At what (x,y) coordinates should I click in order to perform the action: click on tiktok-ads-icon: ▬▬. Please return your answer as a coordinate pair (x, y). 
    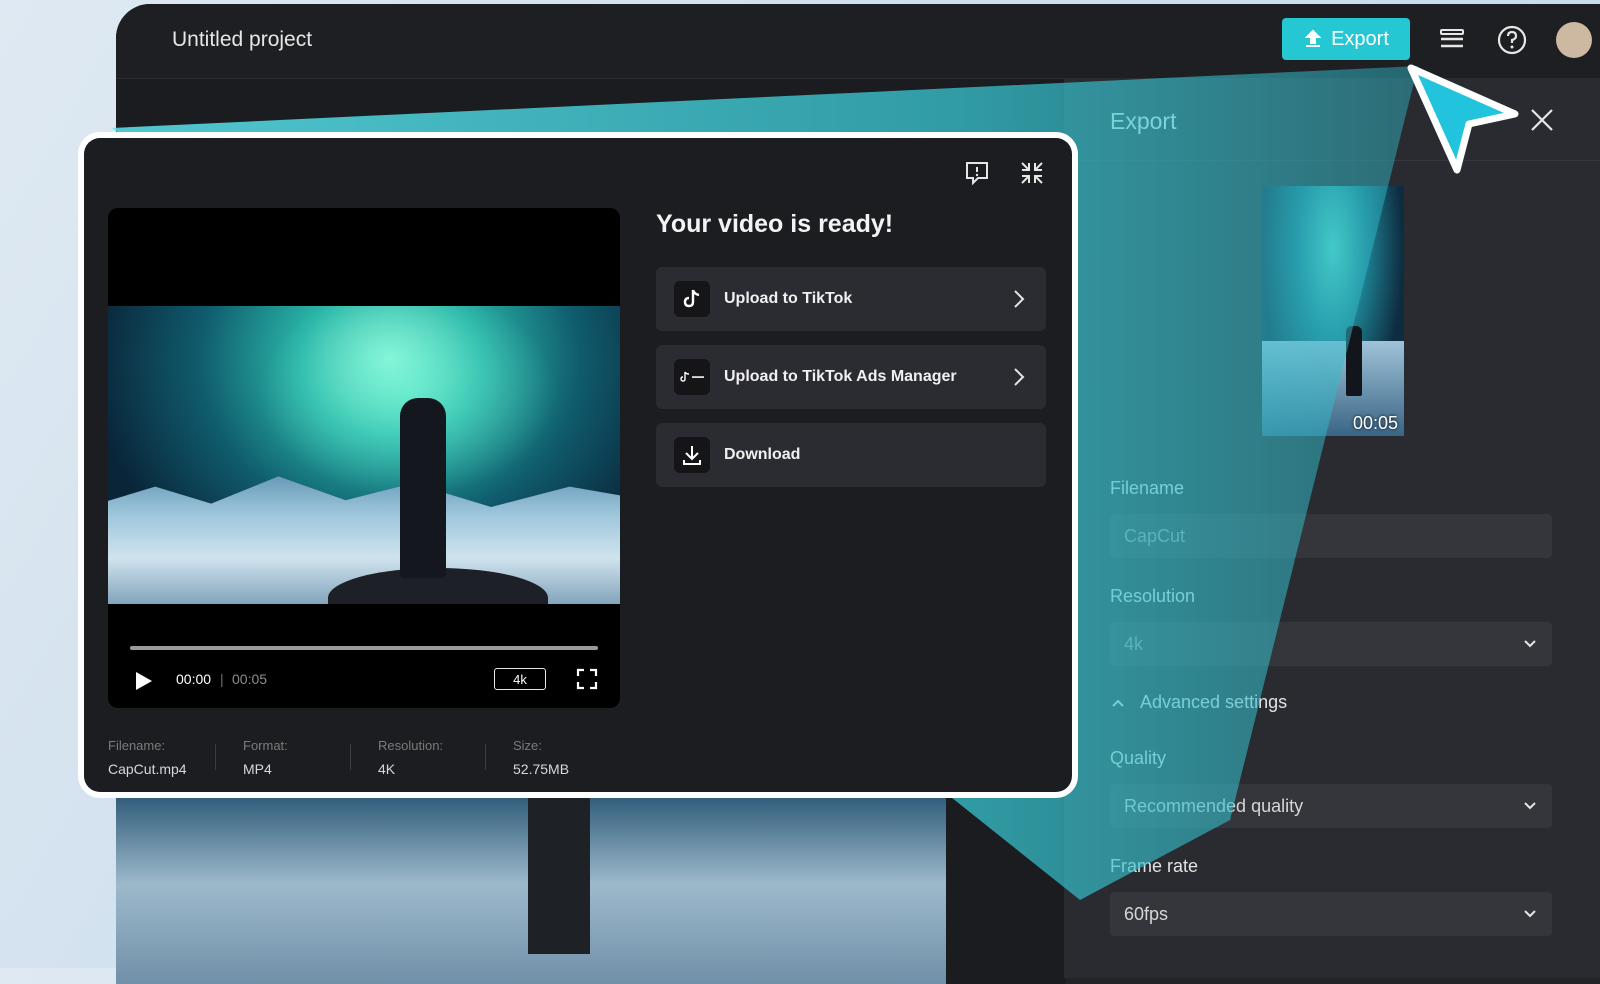
    Looking at the image, I should click on (692, 377).